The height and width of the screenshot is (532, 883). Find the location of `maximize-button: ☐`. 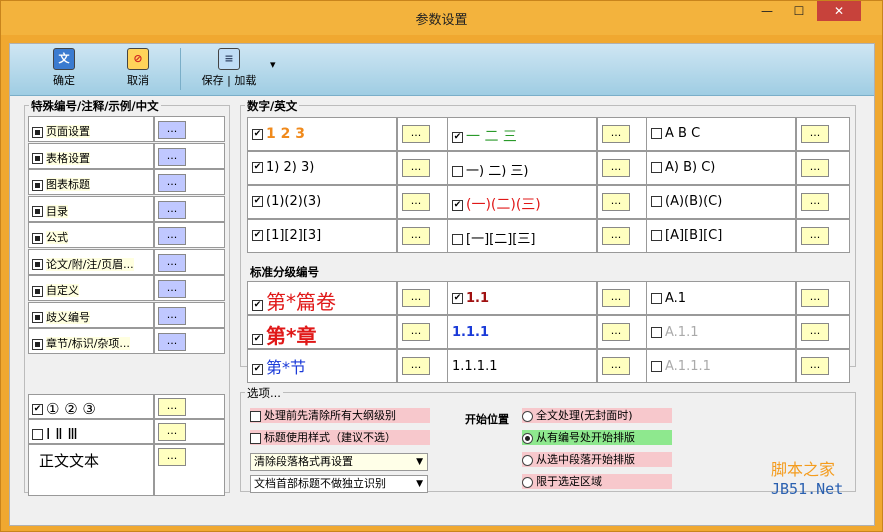

maximize-button: ☐ is located at coordinates (799, 11).